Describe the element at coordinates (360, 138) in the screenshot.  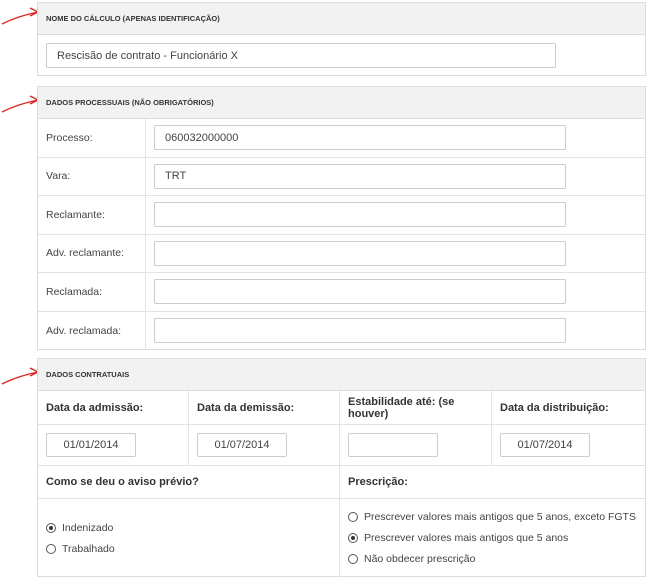
I see `processo-input: 060032000000` at that location.